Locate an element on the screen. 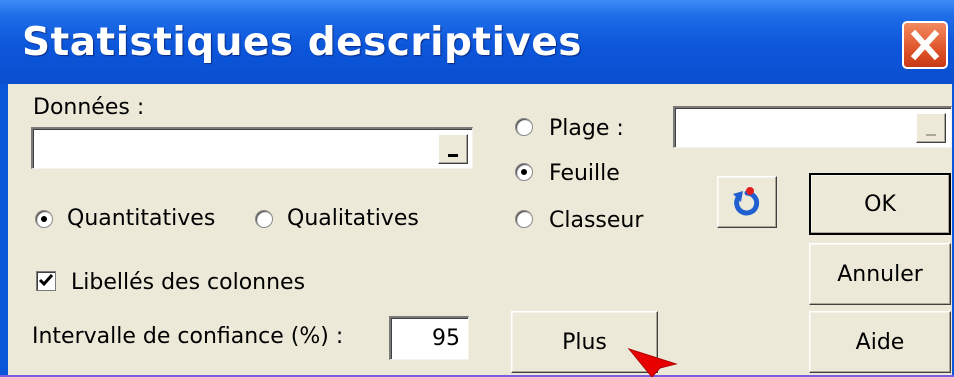 Image resolution: width=954 pixels, height=377 pixels. close-button is located at coordinates (925, 45).